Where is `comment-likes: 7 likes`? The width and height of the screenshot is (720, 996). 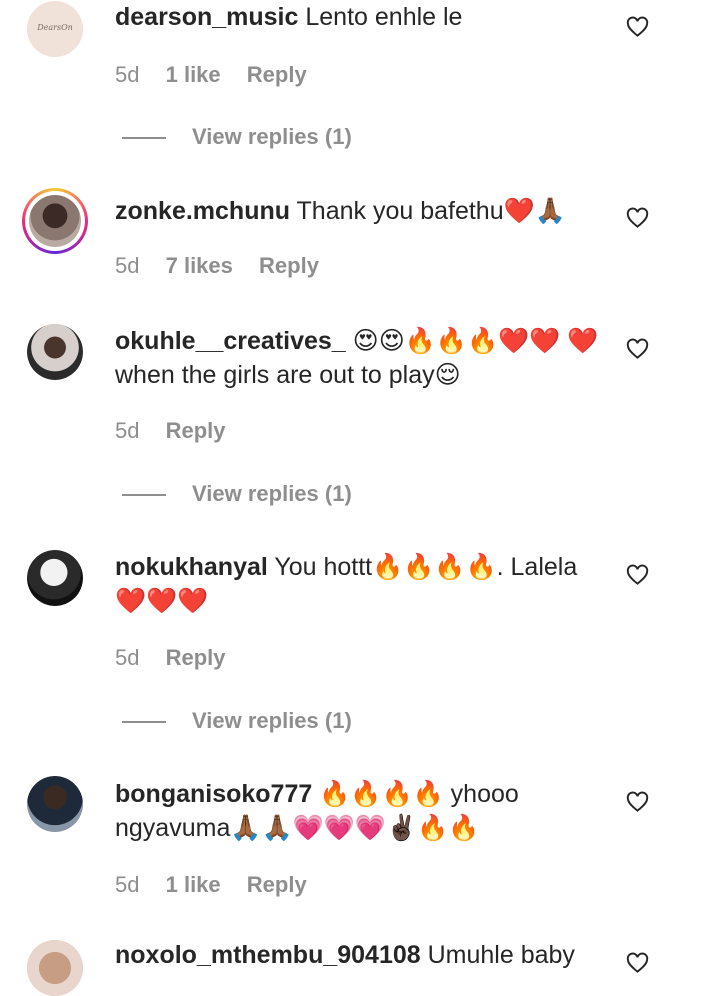
comment-likes: 7 likes is located at coordinates (199, 266).